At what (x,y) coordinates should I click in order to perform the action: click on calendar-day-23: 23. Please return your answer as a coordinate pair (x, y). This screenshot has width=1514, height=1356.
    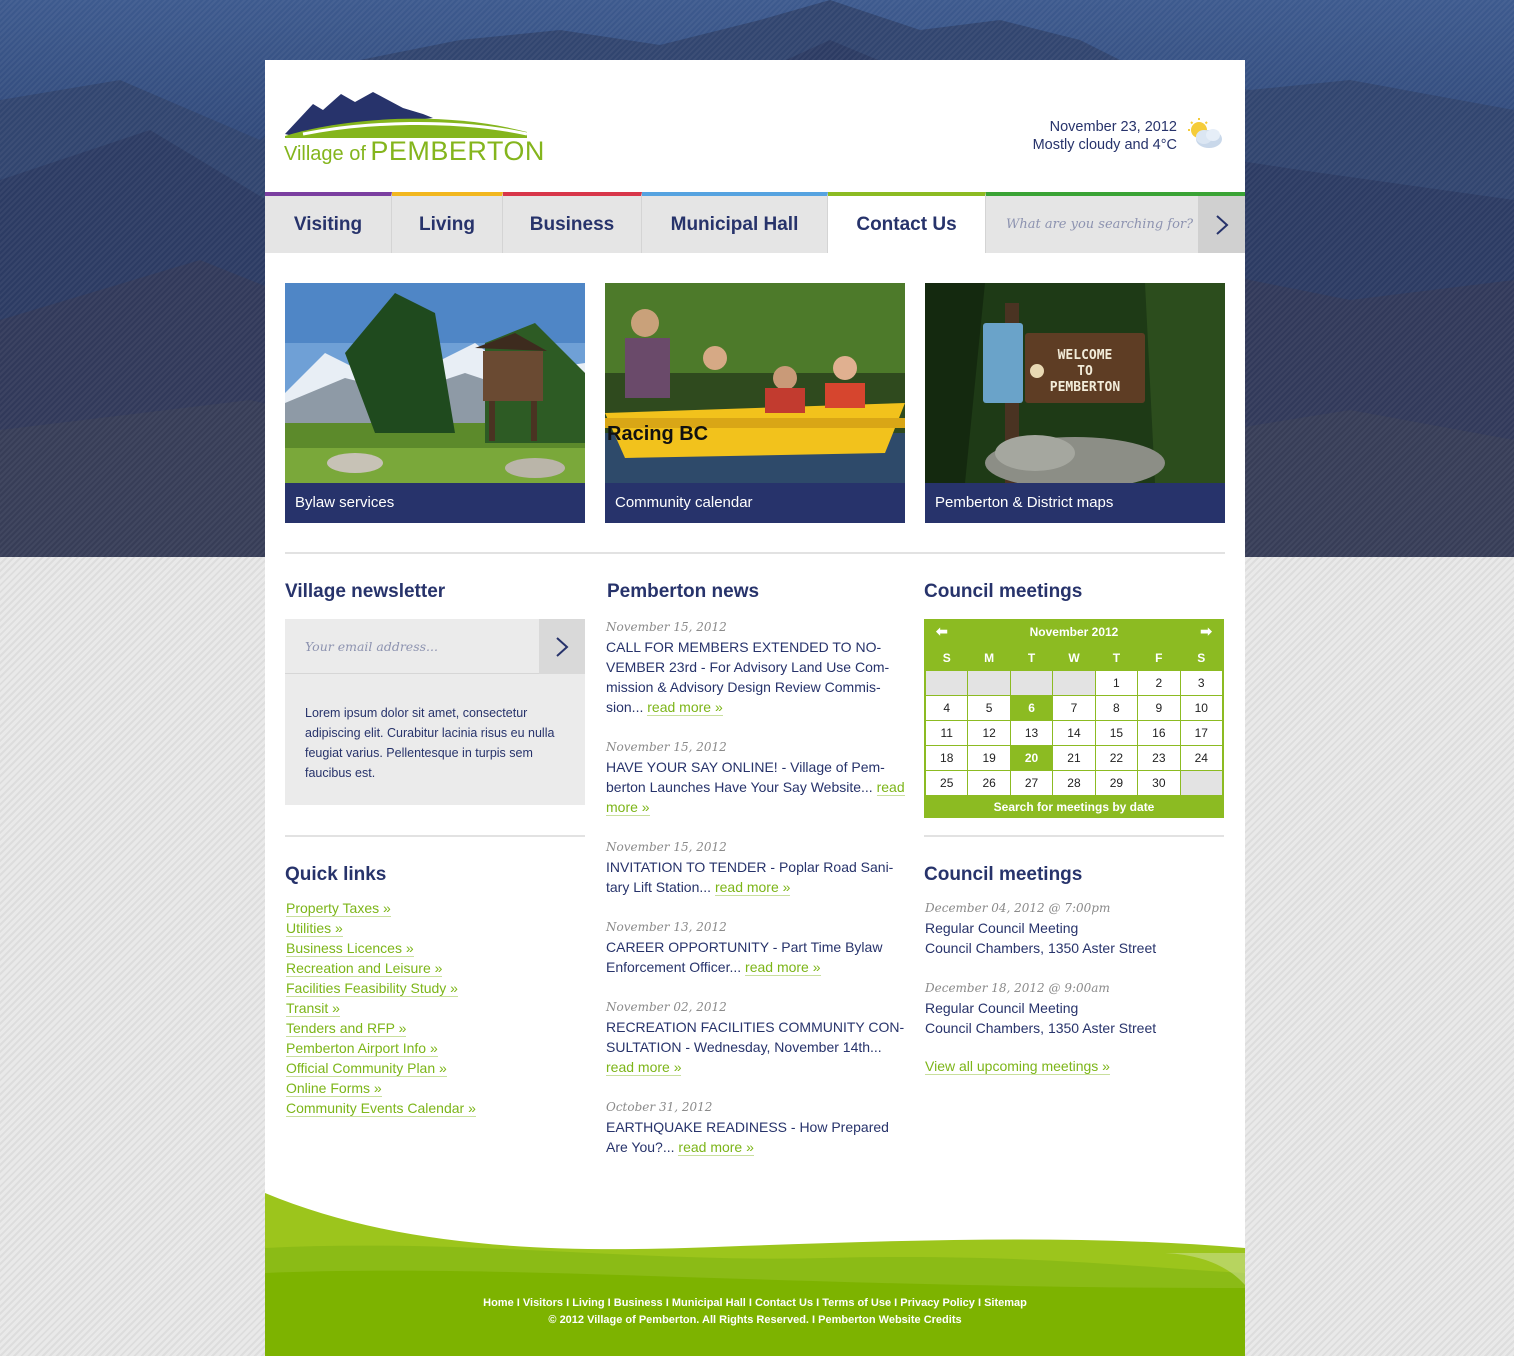
    Looking at the image, I should click on (1159, 758).